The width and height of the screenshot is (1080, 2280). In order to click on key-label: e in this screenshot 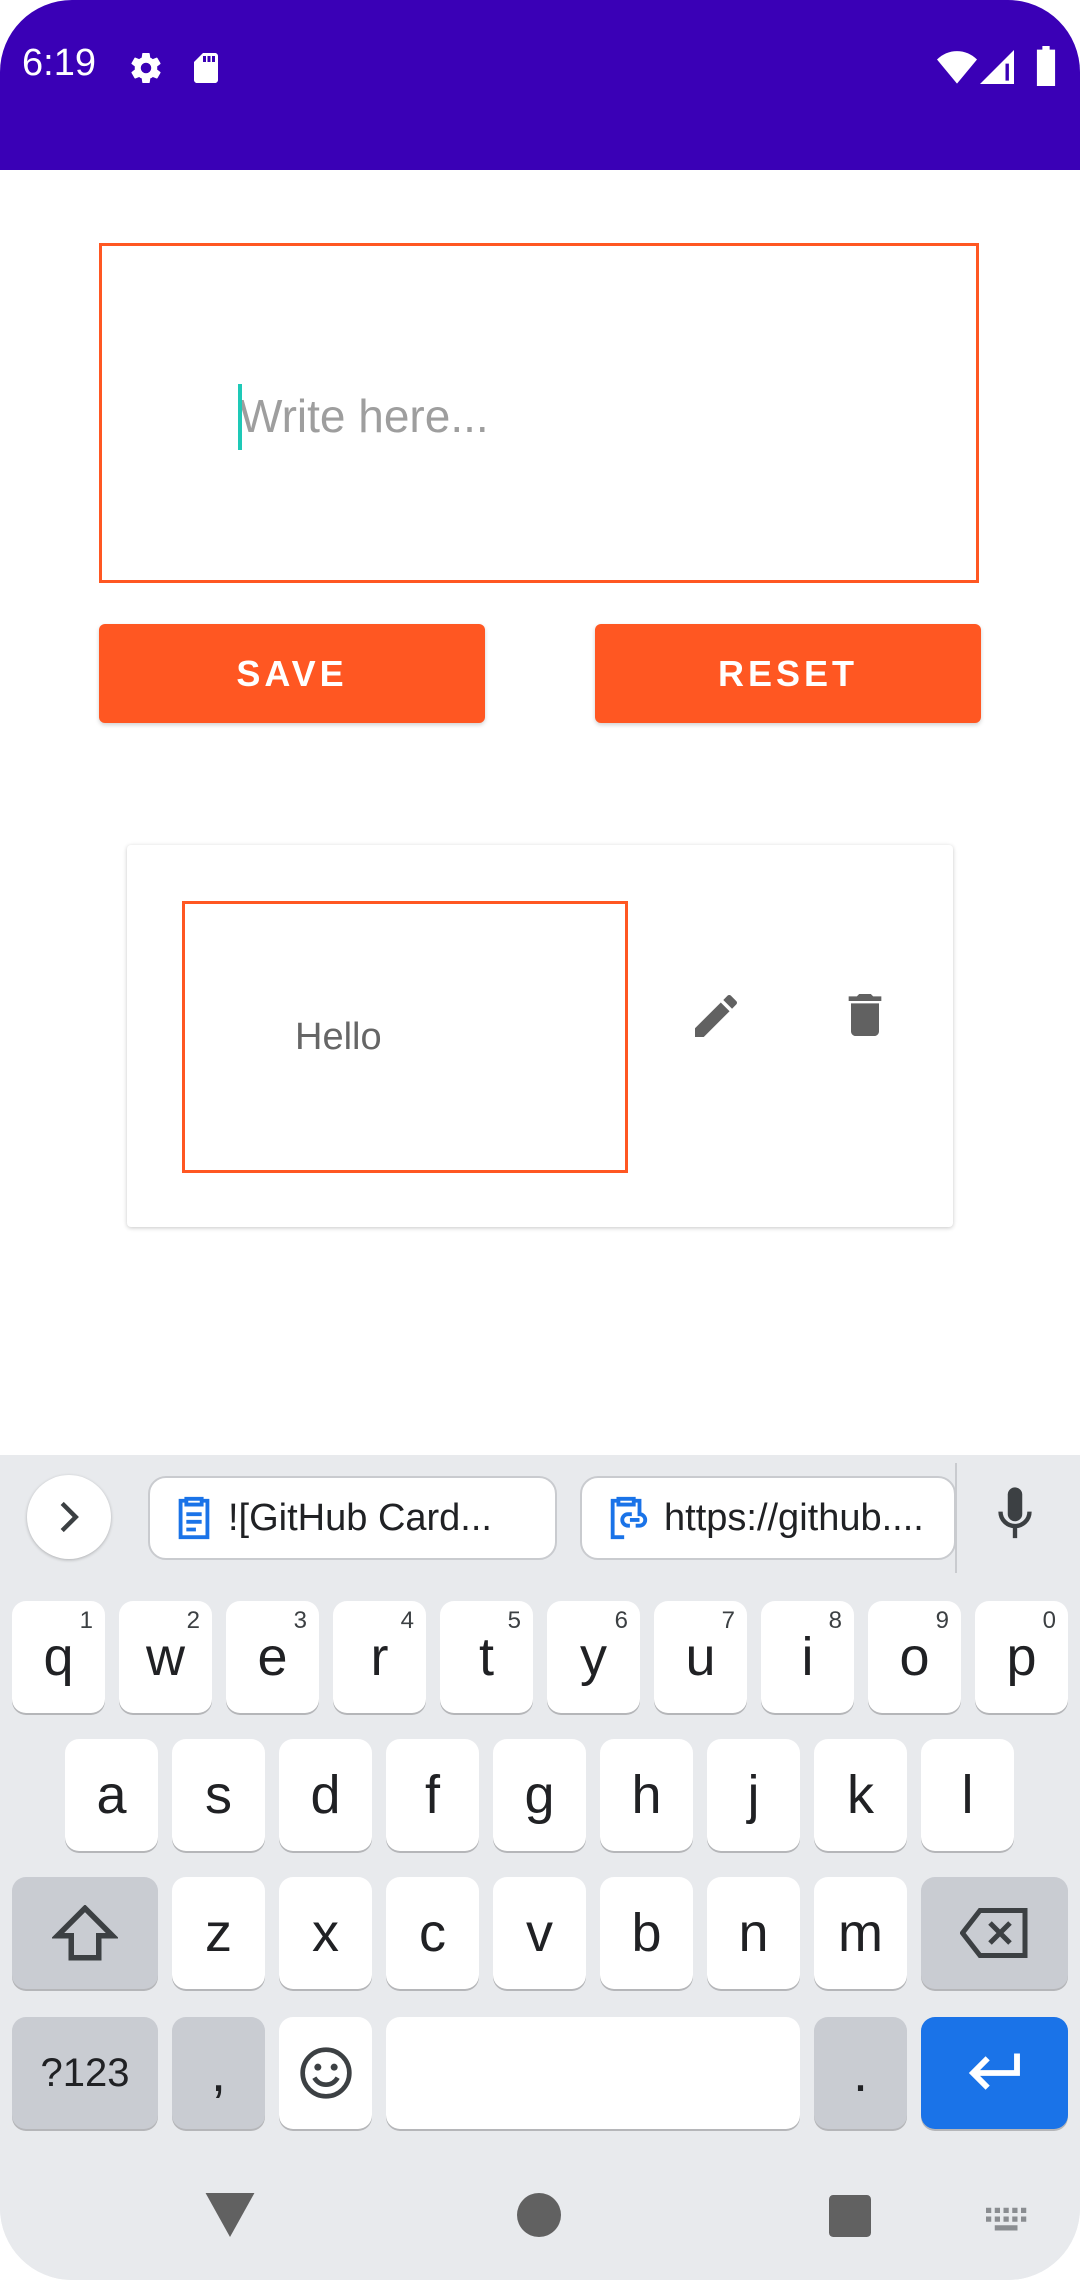, I will do `click(272, 1657)`.